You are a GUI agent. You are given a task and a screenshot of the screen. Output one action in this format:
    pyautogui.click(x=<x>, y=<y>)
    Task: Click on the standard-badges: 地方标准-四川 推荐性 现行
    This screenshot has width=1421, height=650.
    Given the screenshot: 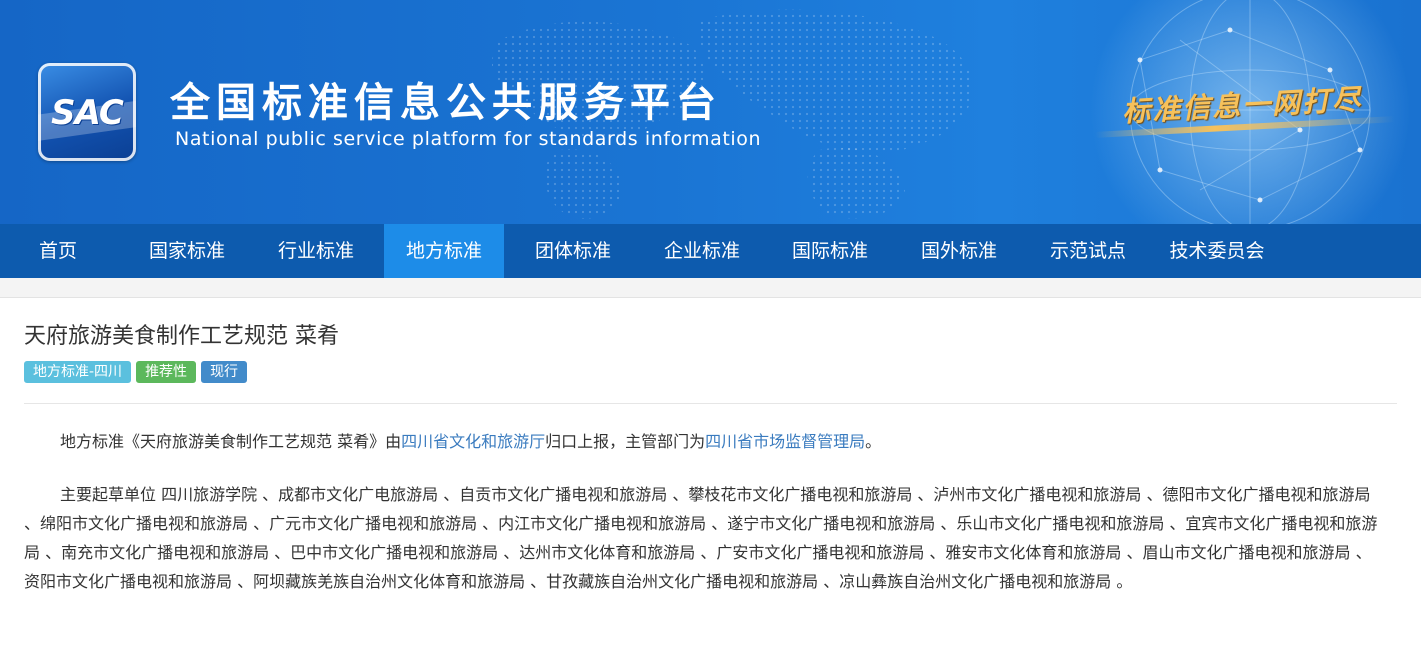 What is the action you would take?
    pyautogui.click(x=136, y=372)
    